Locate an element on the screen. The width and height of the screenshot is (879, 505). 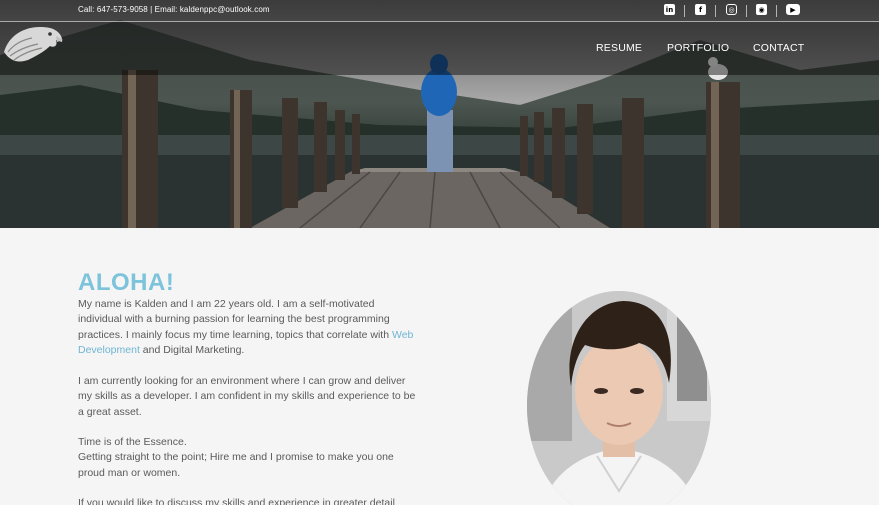
eagle-logo-icon is located at coordinates (32, 44).